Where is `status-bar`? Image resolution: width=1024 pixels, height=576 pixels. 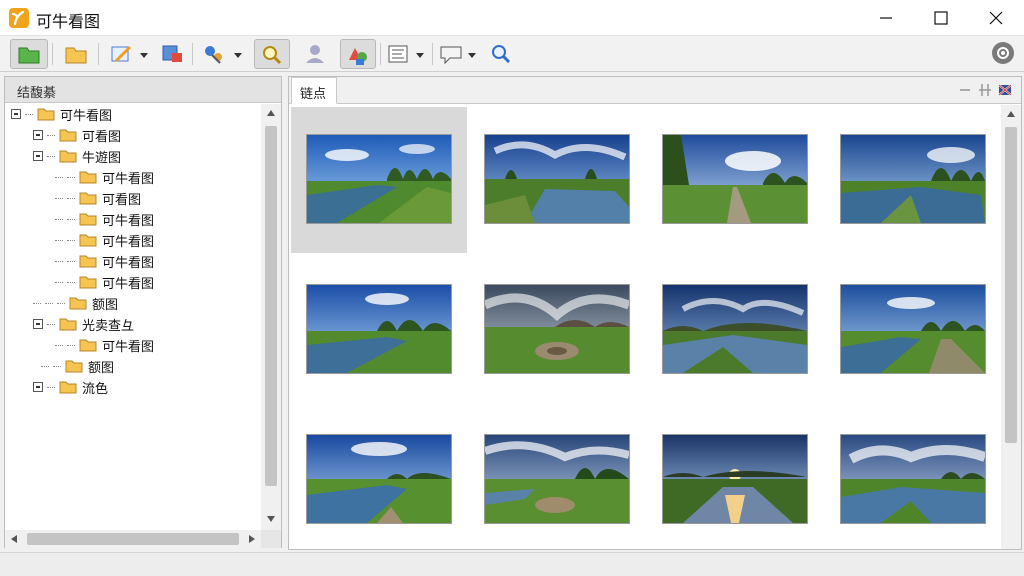 status-bar is located at coordinates (512, 564).